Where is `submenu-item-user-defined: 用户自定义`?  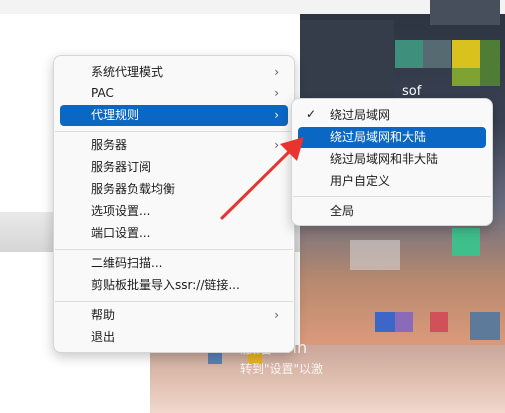 submenu-item-user-defined: 用户自定义 is located at coordinates (392, 181).